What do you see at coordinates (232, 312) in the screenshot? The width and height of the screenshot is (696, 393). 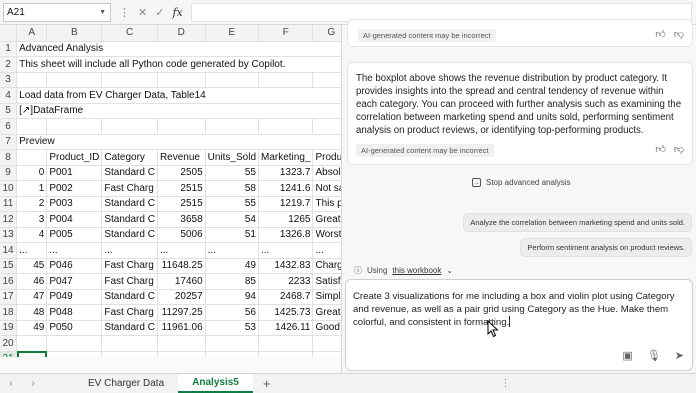 I see `cell: 56` at bounding box center [232, 312].